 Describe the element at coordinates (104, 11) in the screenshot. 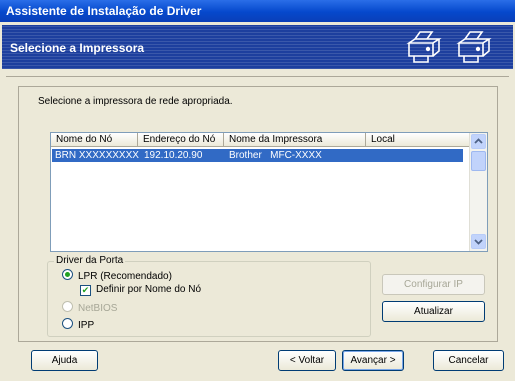

I see `window-title: Assistente de Instalação de Driver` at that location.